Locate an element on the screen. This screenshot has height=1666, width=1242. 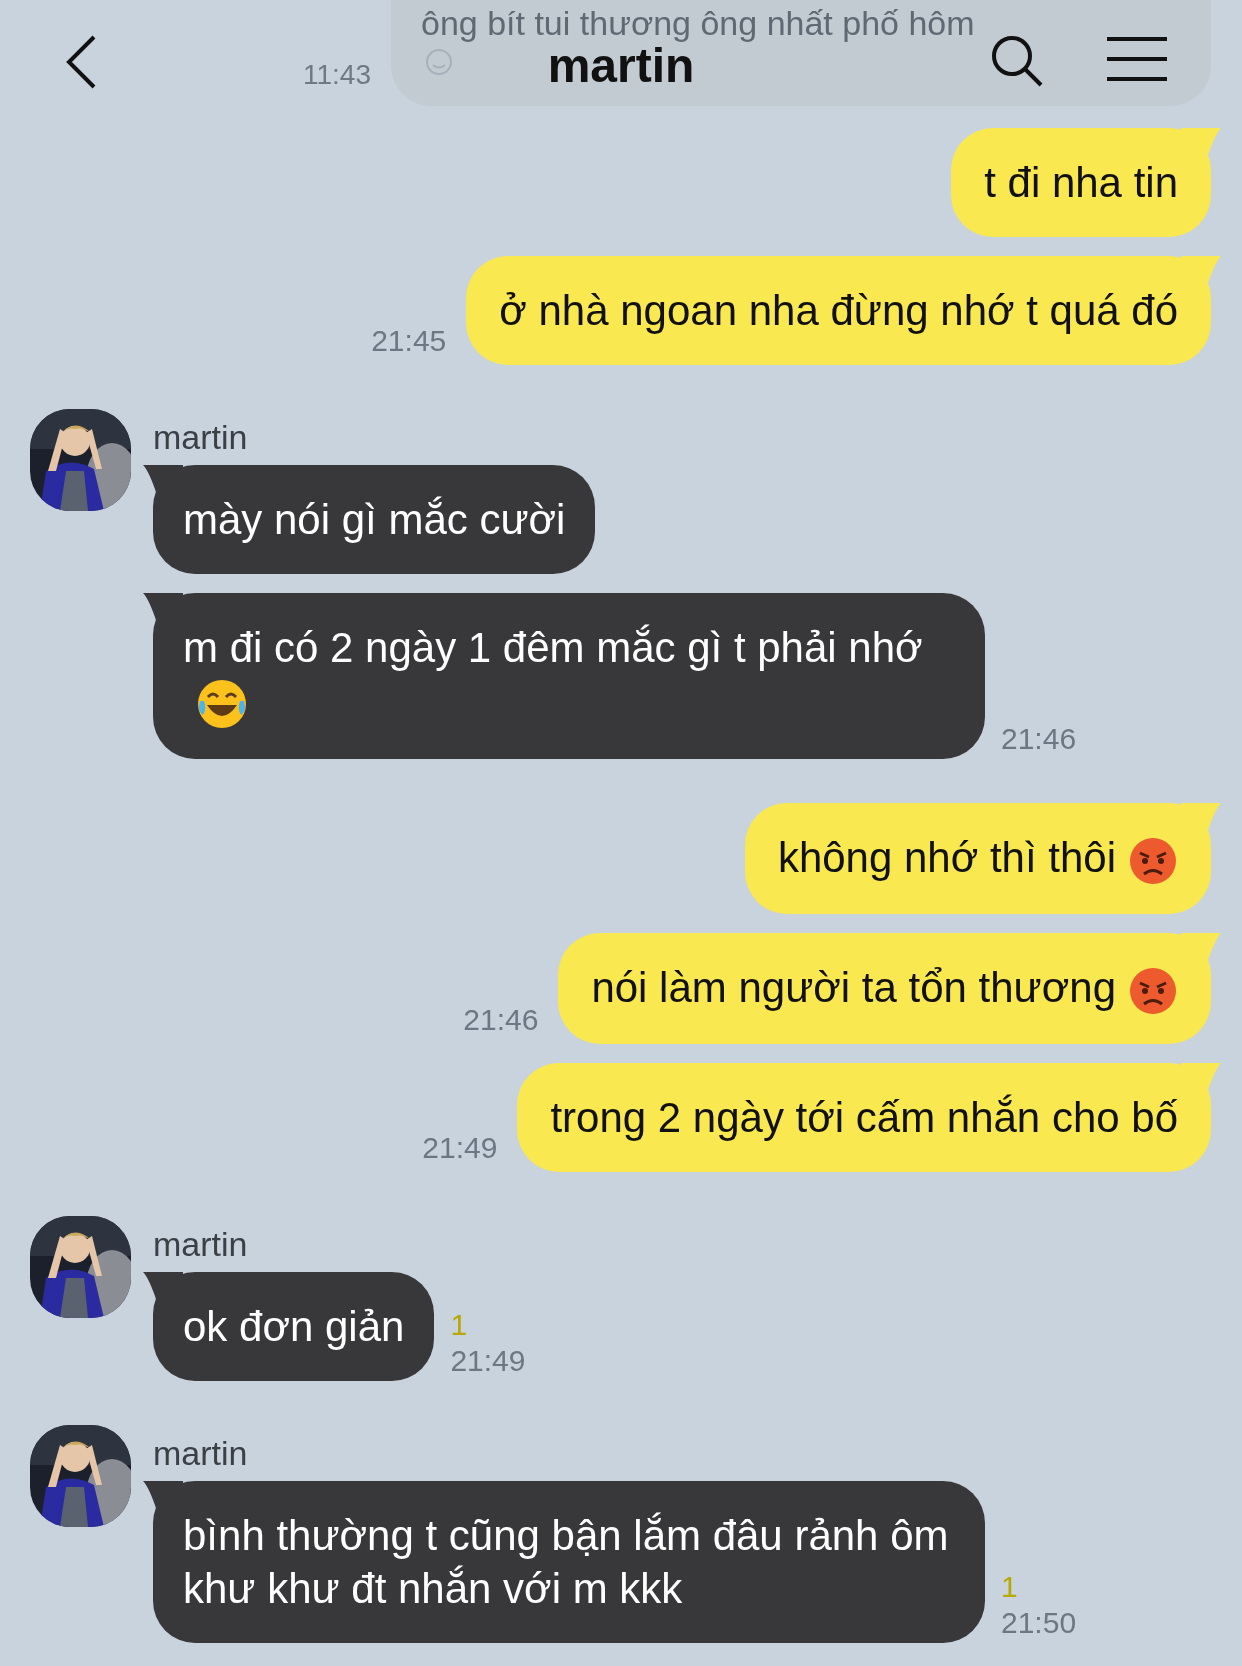
message-text: ở nhà ngoan nha đừng nhớ t quá đó is located at coordinates (838, 310).